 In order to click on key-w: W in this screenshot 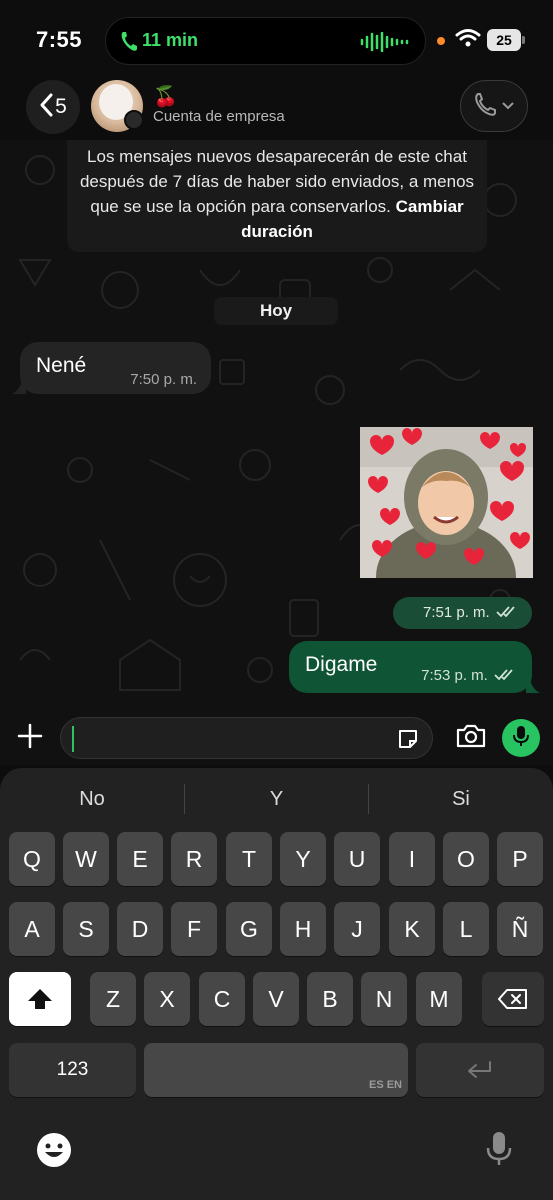, I will do `click(86, 859)`.